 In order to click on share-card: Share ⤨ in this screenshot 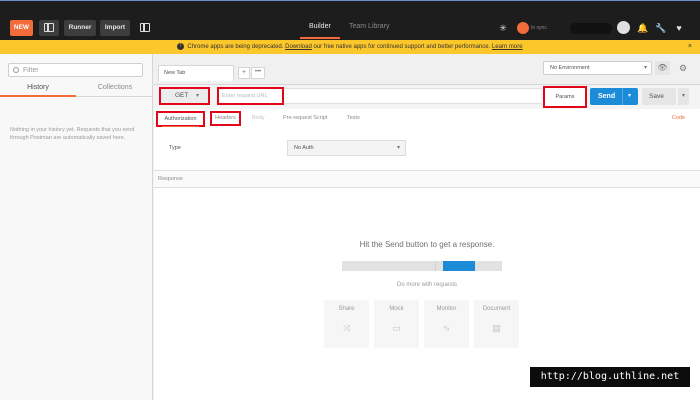, I will do `click(346, 324)`.